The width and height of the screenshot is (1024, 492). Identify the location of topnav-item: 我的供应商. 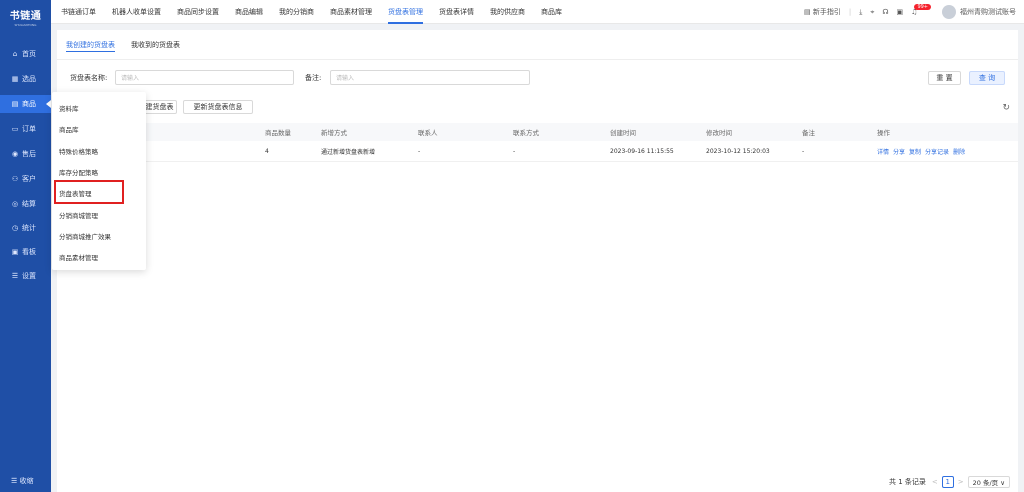
(507, 12).